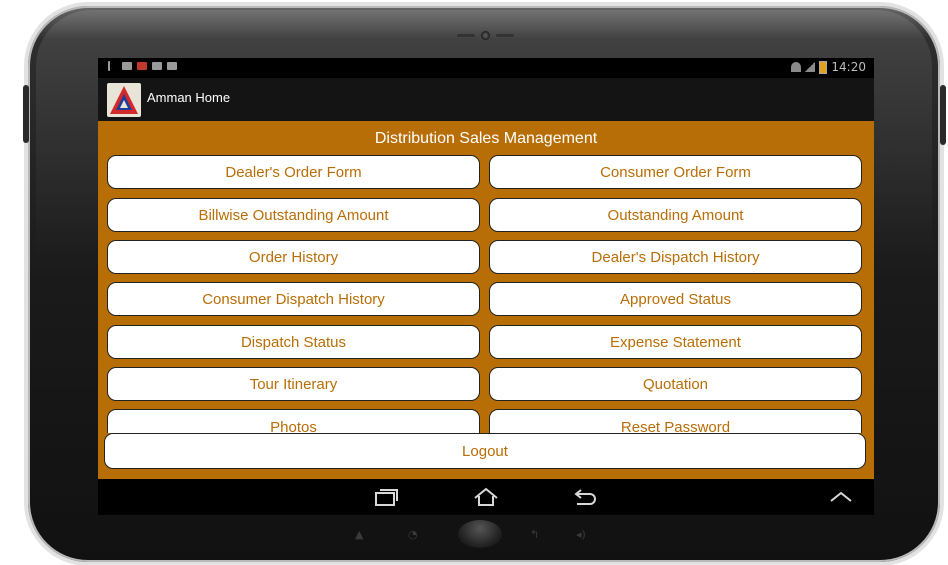  I want to click on page-title: Distribution Sales Management, so click(486, 138).